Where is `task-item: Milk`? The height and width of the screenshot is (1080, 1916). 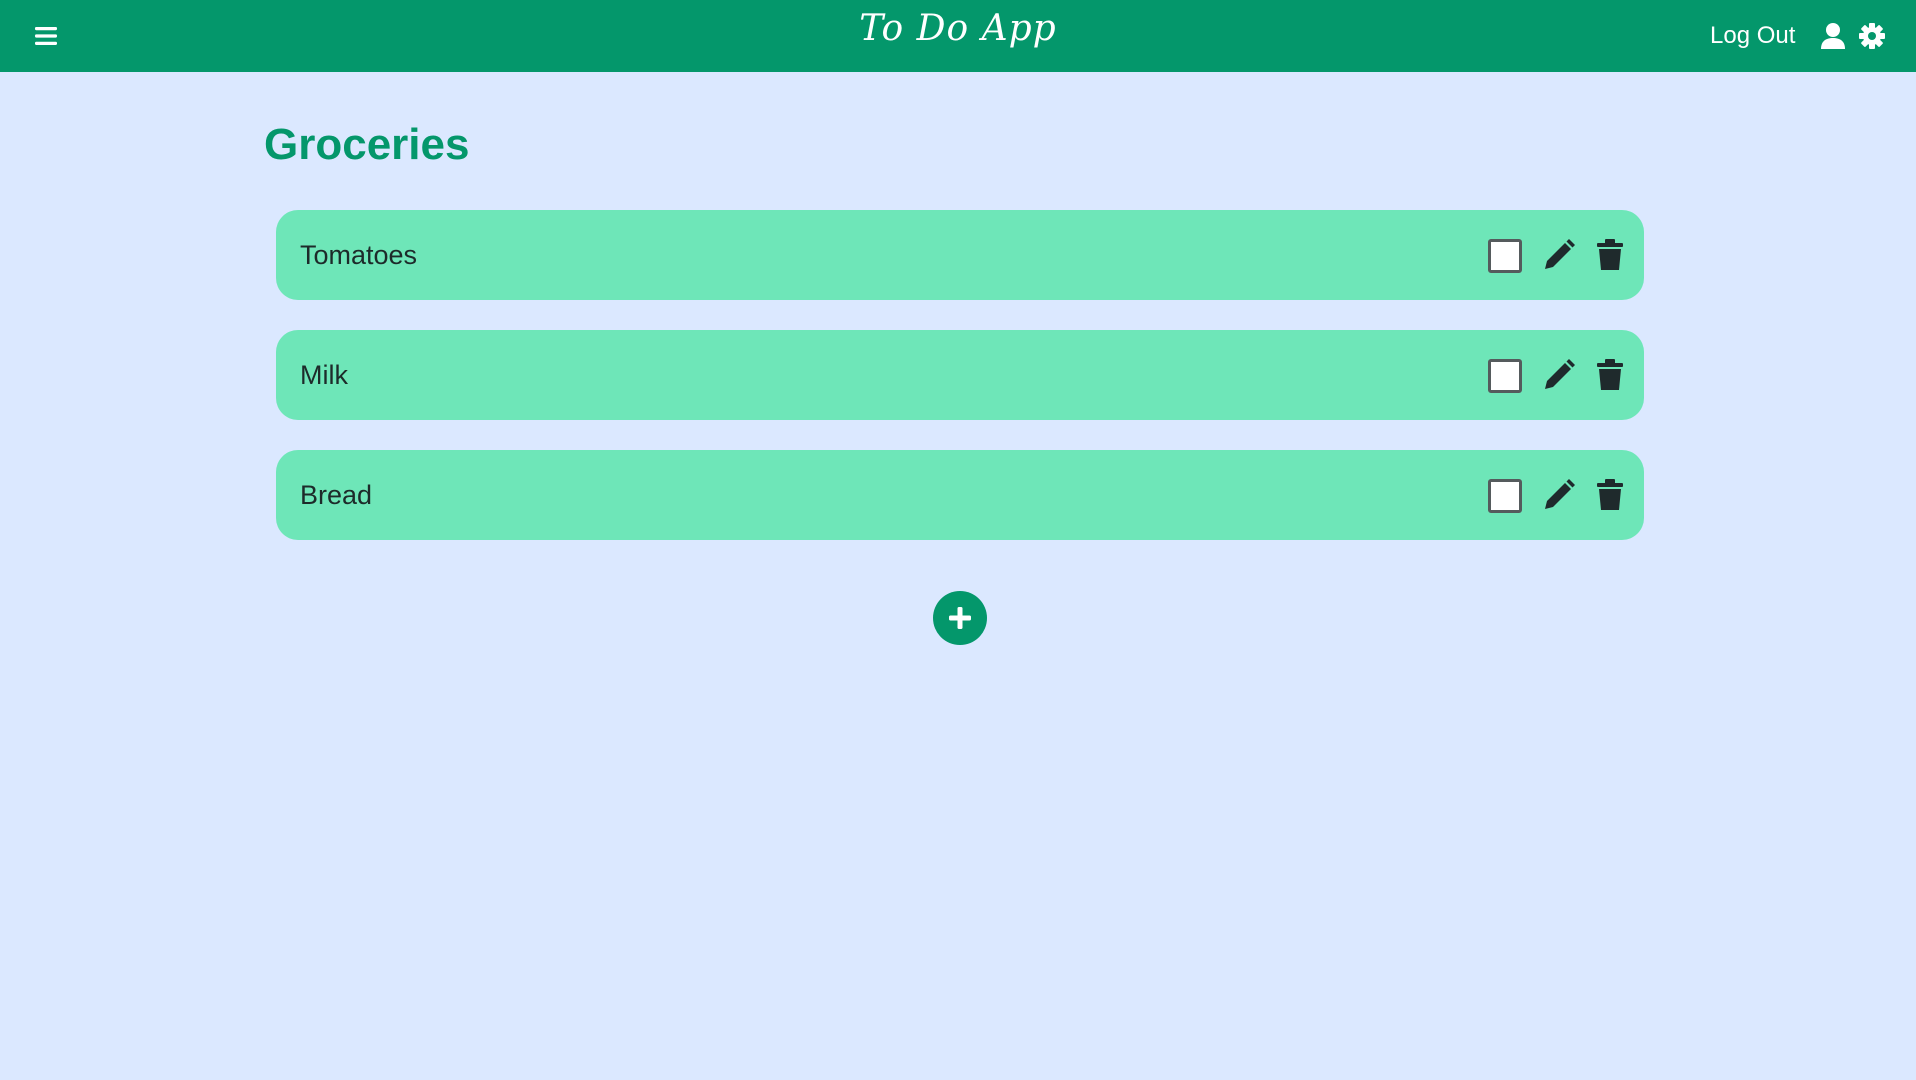 task-item: Milk is located at coordinates (960, 375).